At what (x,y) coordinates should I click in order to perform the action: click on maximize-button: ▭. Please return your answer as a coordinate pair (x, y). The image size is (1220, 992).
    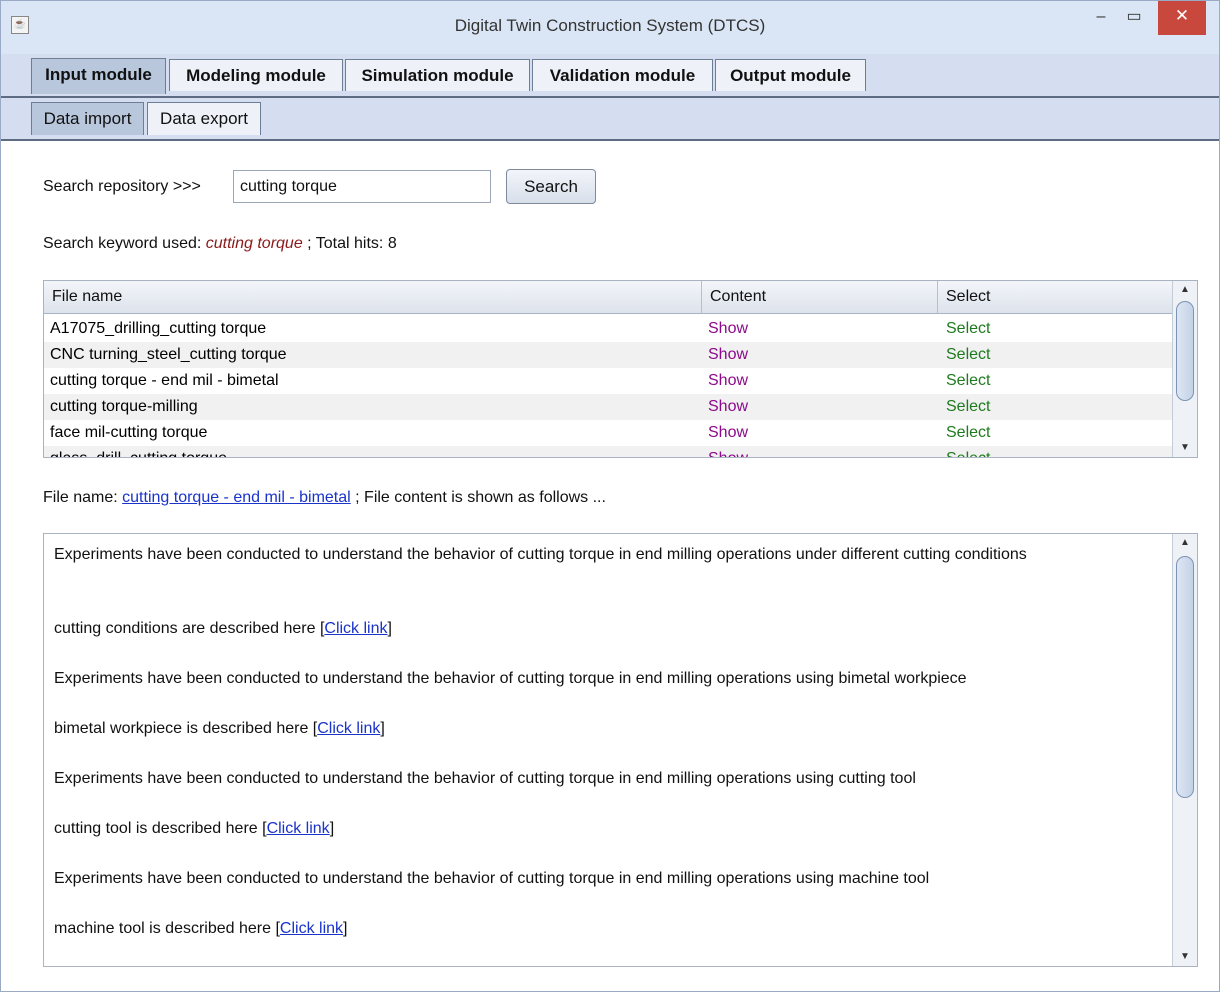
    Looking at the image, I should click on (1134, 17).